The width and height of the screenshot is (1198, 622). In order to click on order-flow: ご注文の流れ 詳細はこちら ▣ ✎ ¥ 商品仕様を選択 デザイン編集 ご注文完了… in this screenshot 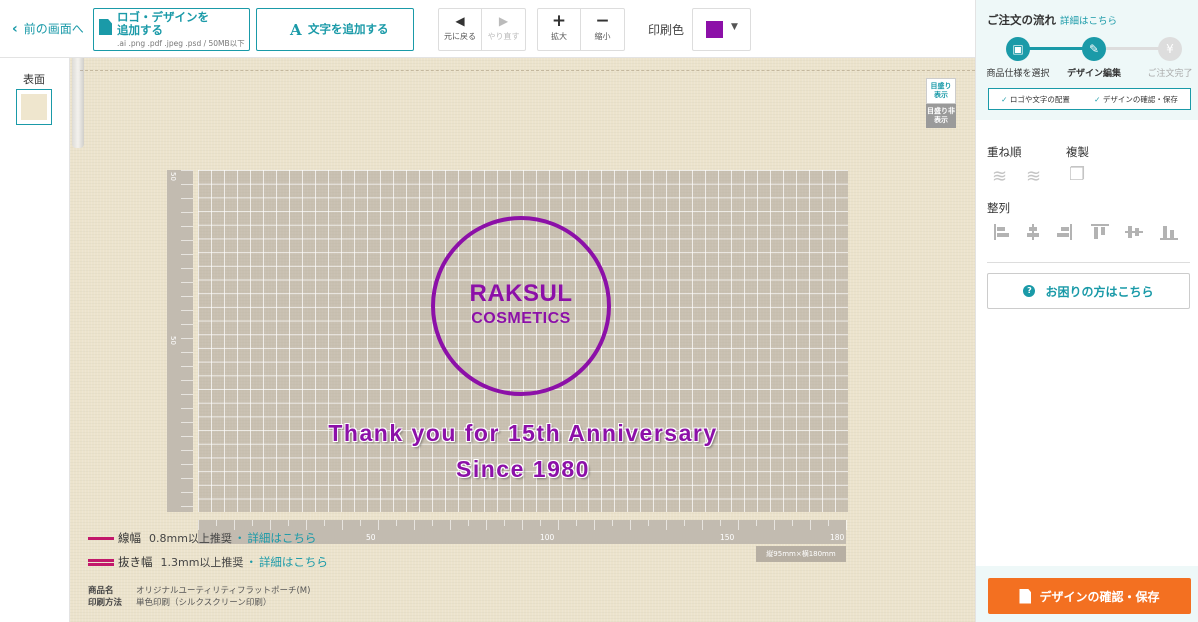, I will do `click(1087, 60)`.